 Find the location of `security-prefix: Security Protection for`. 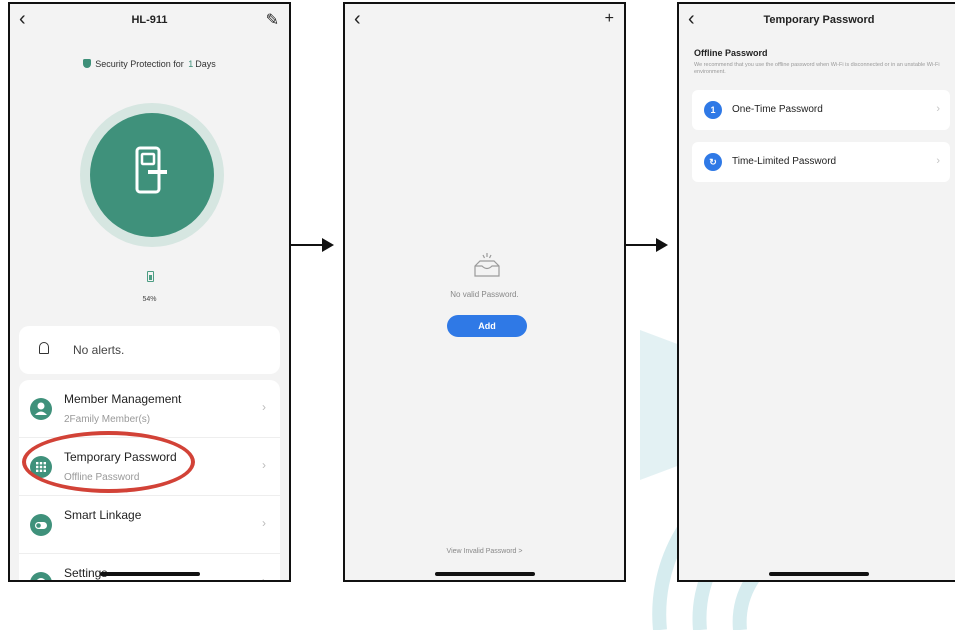

security-prefix: Security Protection for is located at coordinates (139, 64).